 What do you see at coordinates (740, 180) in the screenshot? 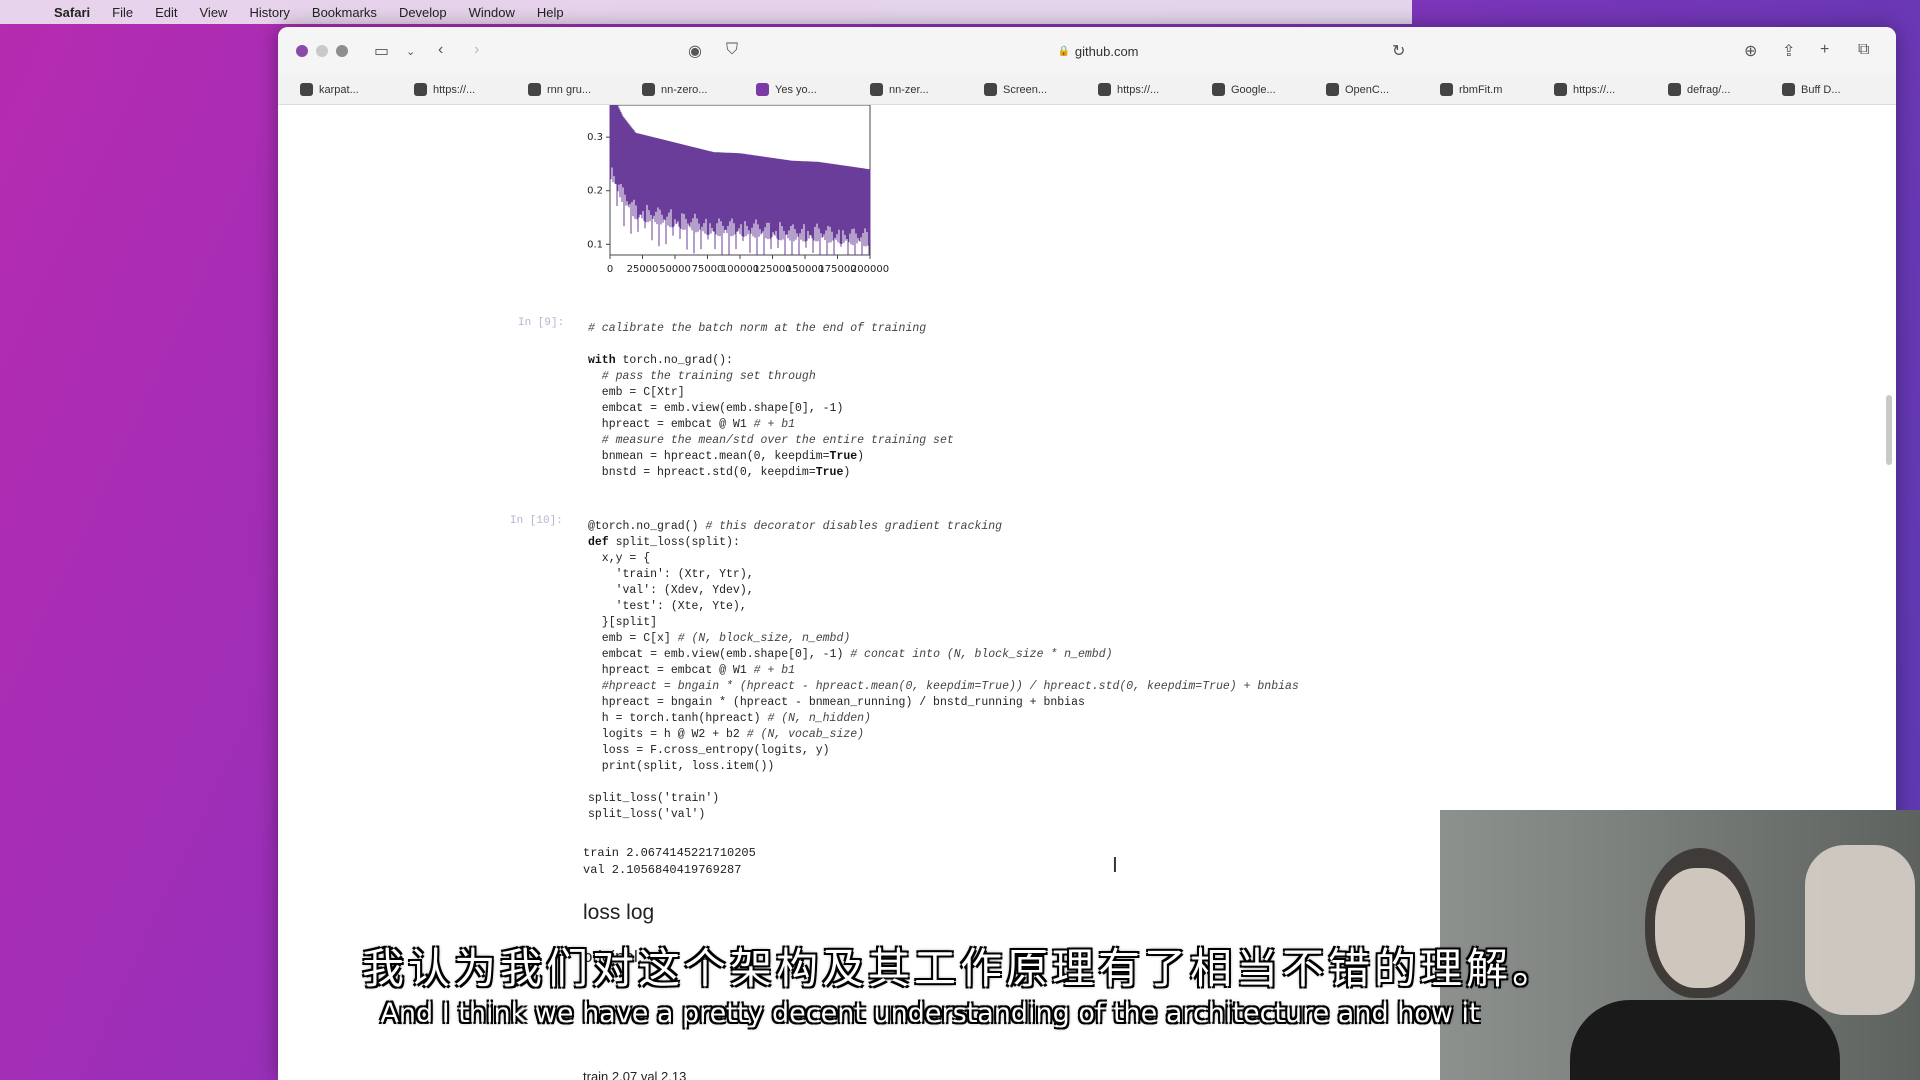
I see `loss-series-band` at bounding box center [740, 180].